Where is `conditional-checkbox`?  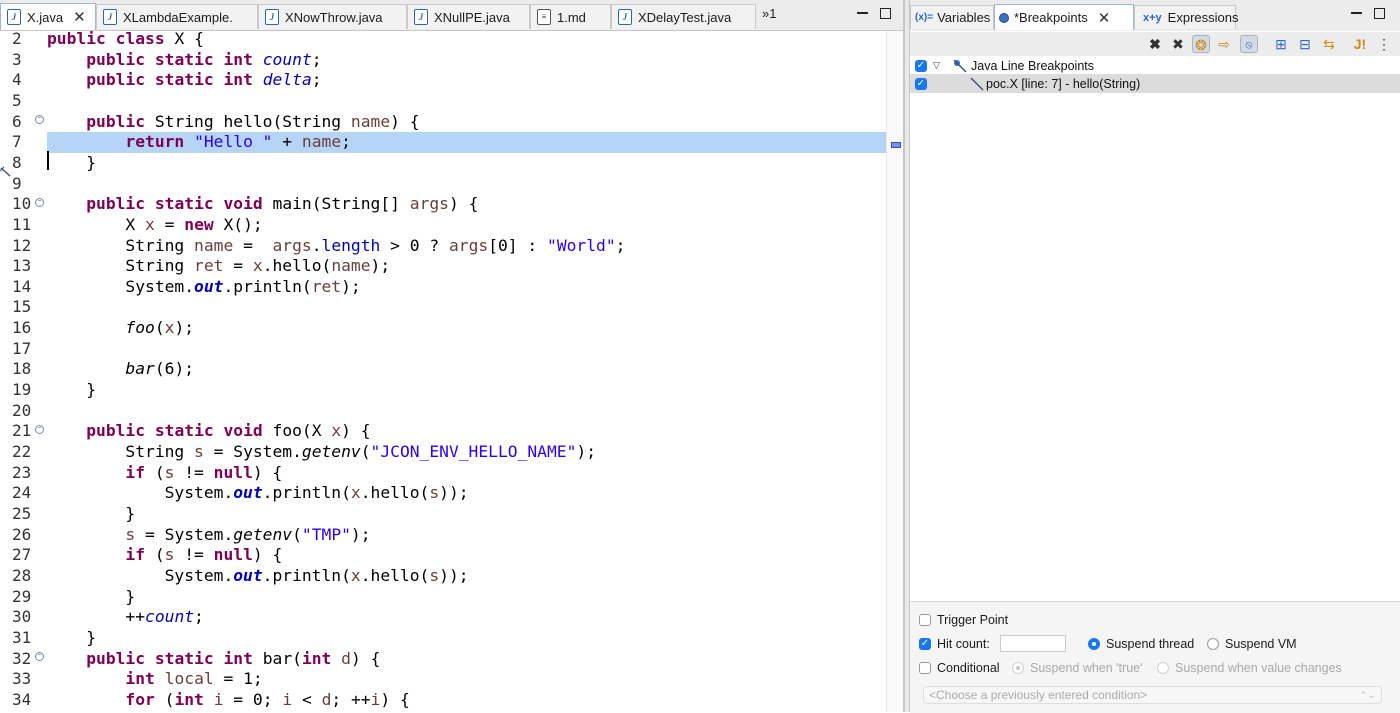
conditional-checkbox is located at coordinates (925, 668).